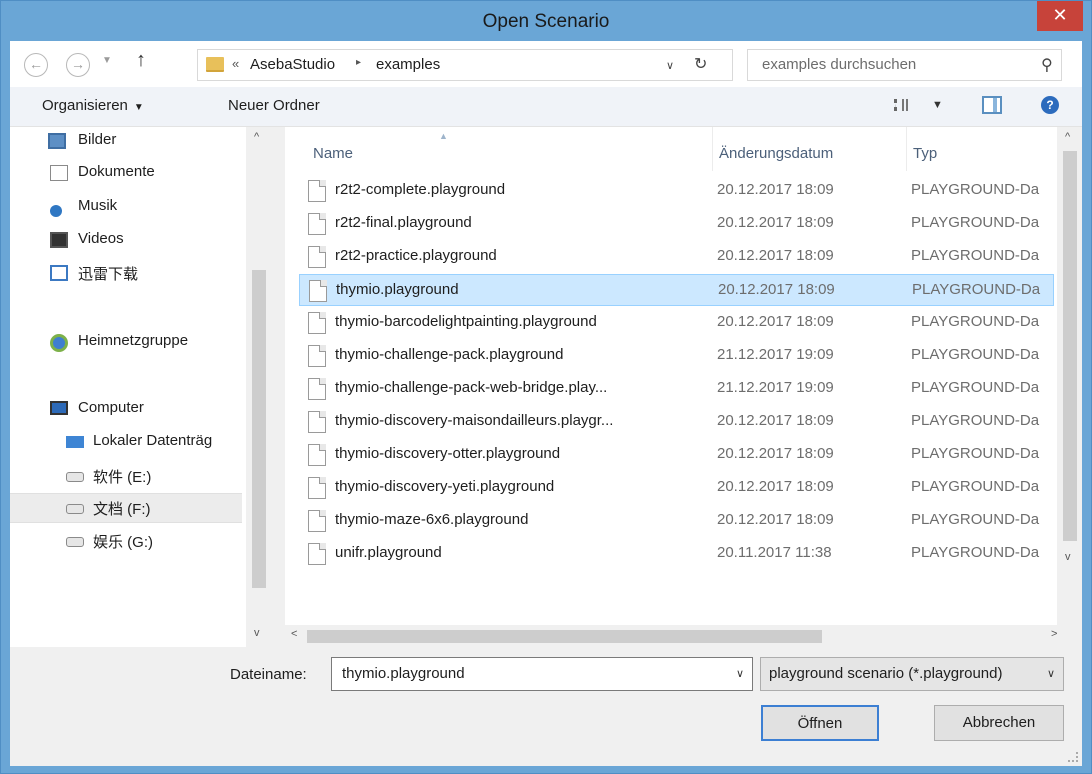 This screenshot has width=1092, height=774. Describe the element at coordinates (274, 105) in the screenshot. I see `new-folder-button: Neuer Ordner` at that location.